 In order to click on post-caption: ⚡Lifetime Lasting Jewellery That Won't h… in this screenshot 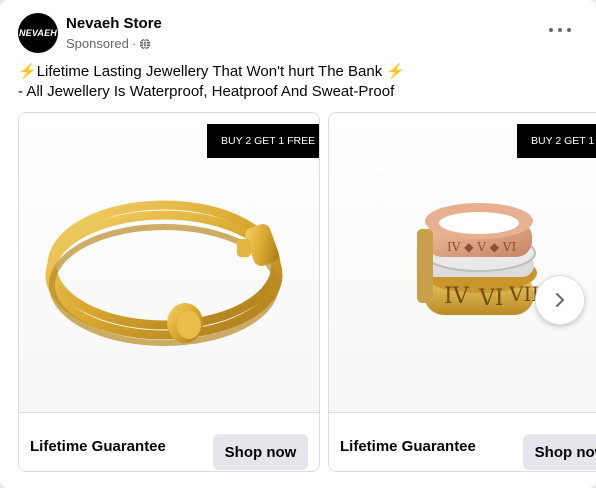, I will do `click(298, 82)`.